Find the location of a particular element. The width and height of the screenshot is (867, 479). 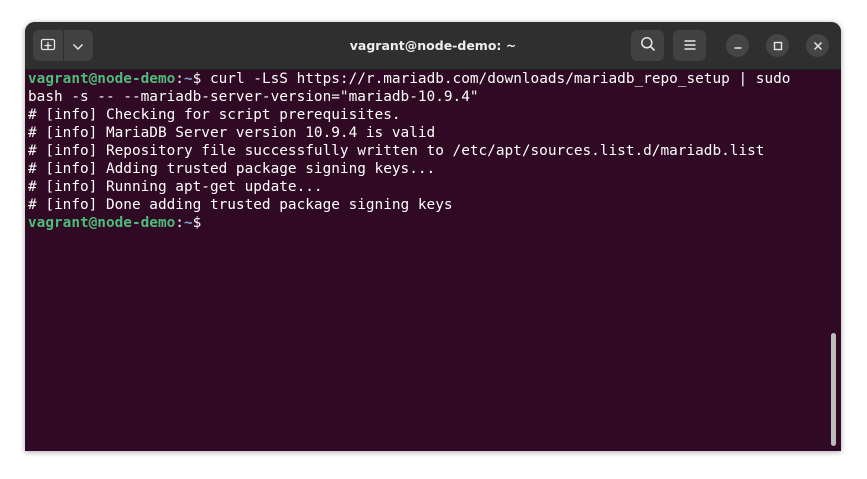

maximize-button is located at coordinates (777, 45).